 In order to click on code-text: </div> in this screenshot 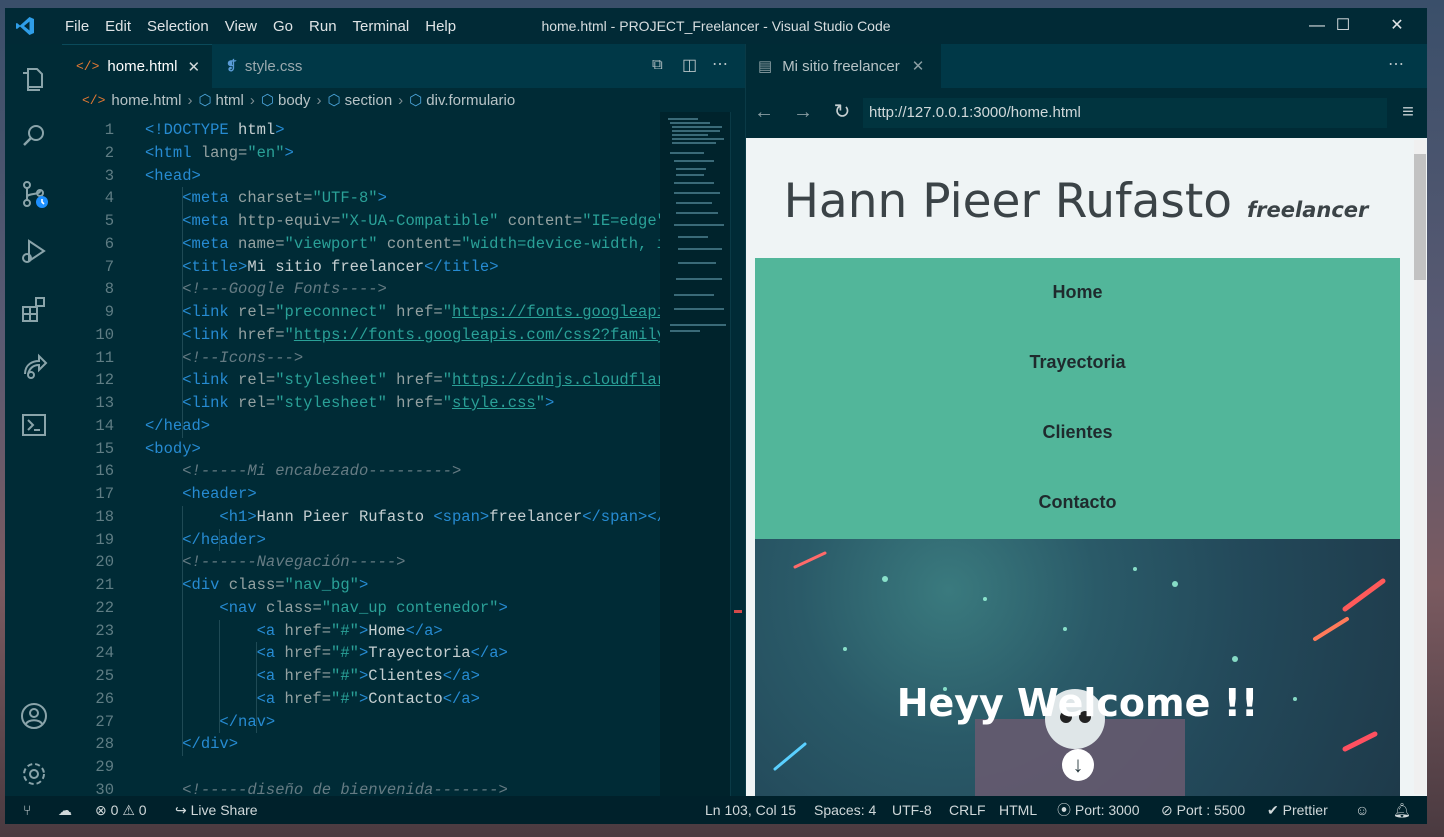, I will do `click(210, 744)`.